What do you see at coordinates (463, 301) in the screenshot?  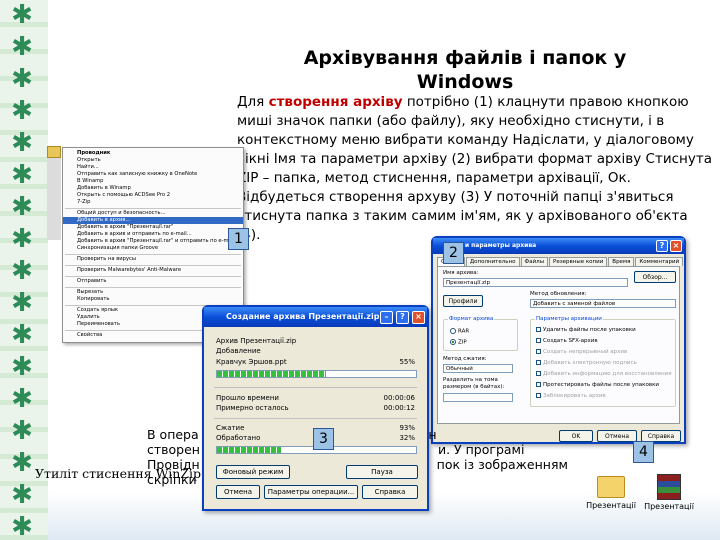 I see `profiles-button: Профили` at bounding box center [463, 301].